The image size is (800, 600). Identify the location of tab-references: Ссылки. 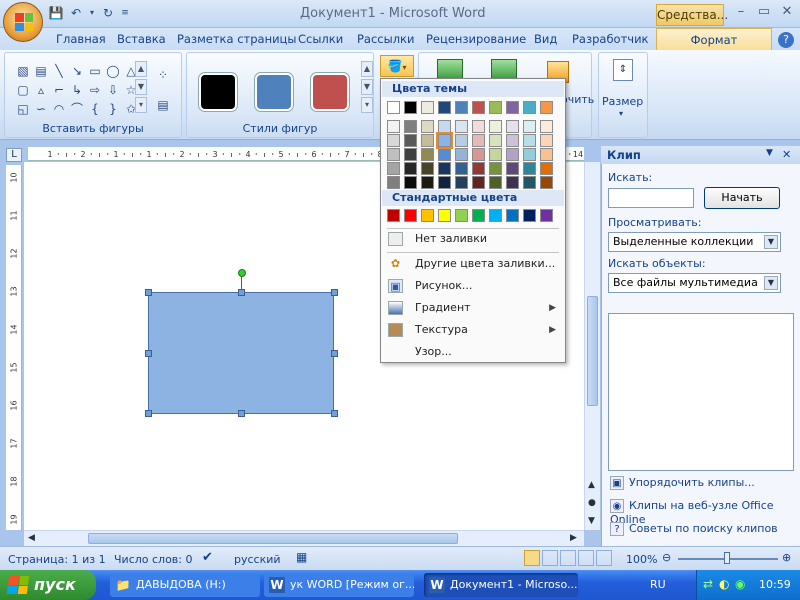
(320, 39).